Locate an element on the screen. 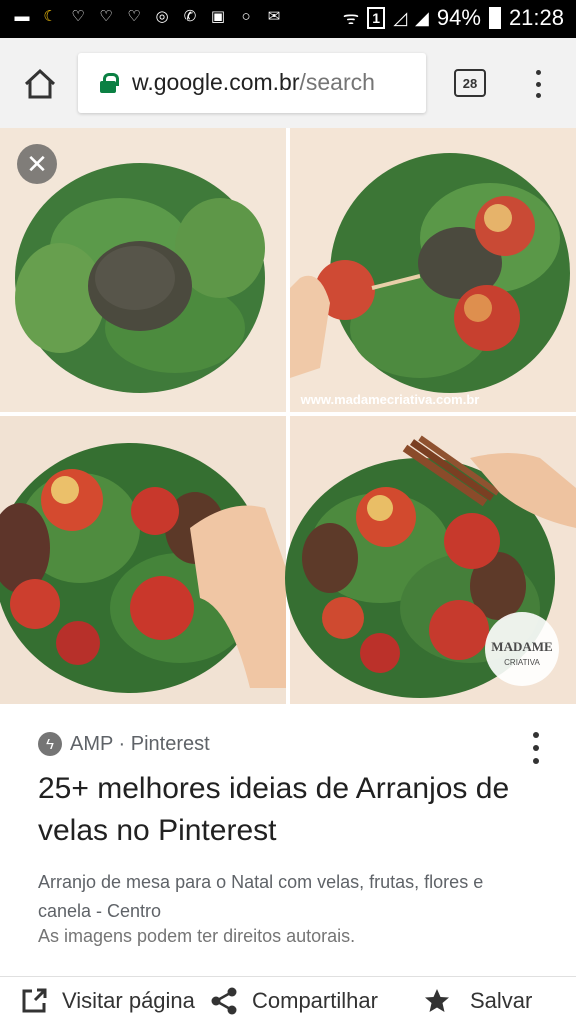 The image size is (576, 1024). greenery-foam-photo is located at coordinates (140, 278).